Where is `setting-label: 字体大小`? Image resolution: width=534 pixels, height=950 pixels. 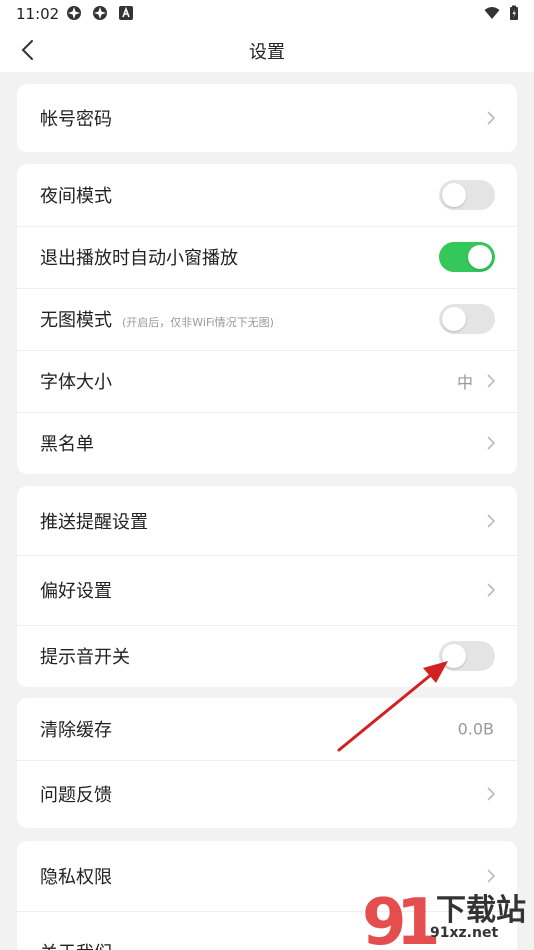 setting-label: 字体大小 is located at coordinates (76, 382).